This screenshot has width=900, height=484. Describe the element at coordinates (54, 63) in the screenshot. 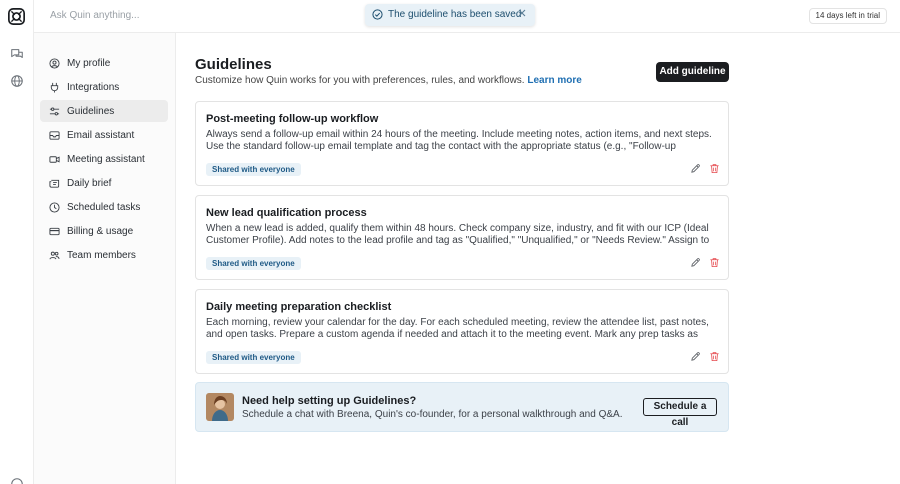

I see `user-icon` at that location.